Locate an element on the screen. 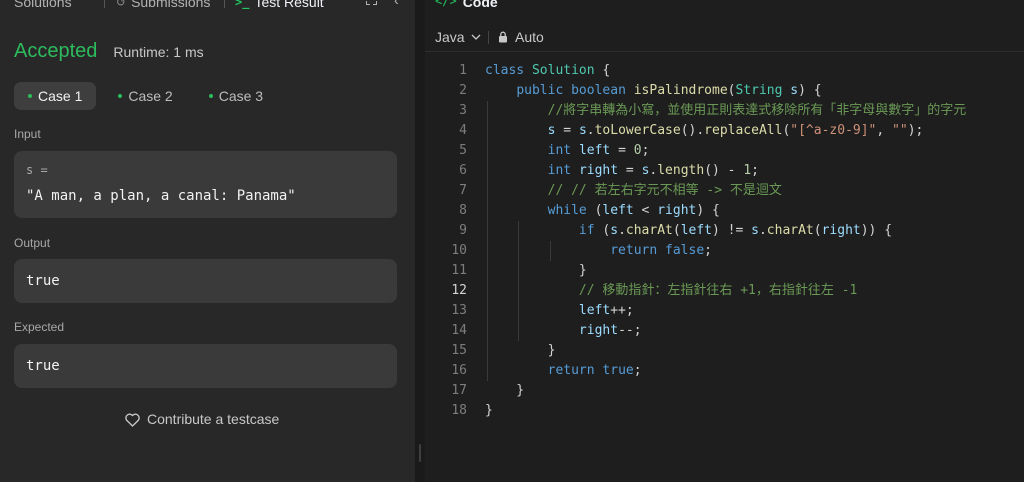  case-tab-1: Case 1 is located at coordinates (55, 96).